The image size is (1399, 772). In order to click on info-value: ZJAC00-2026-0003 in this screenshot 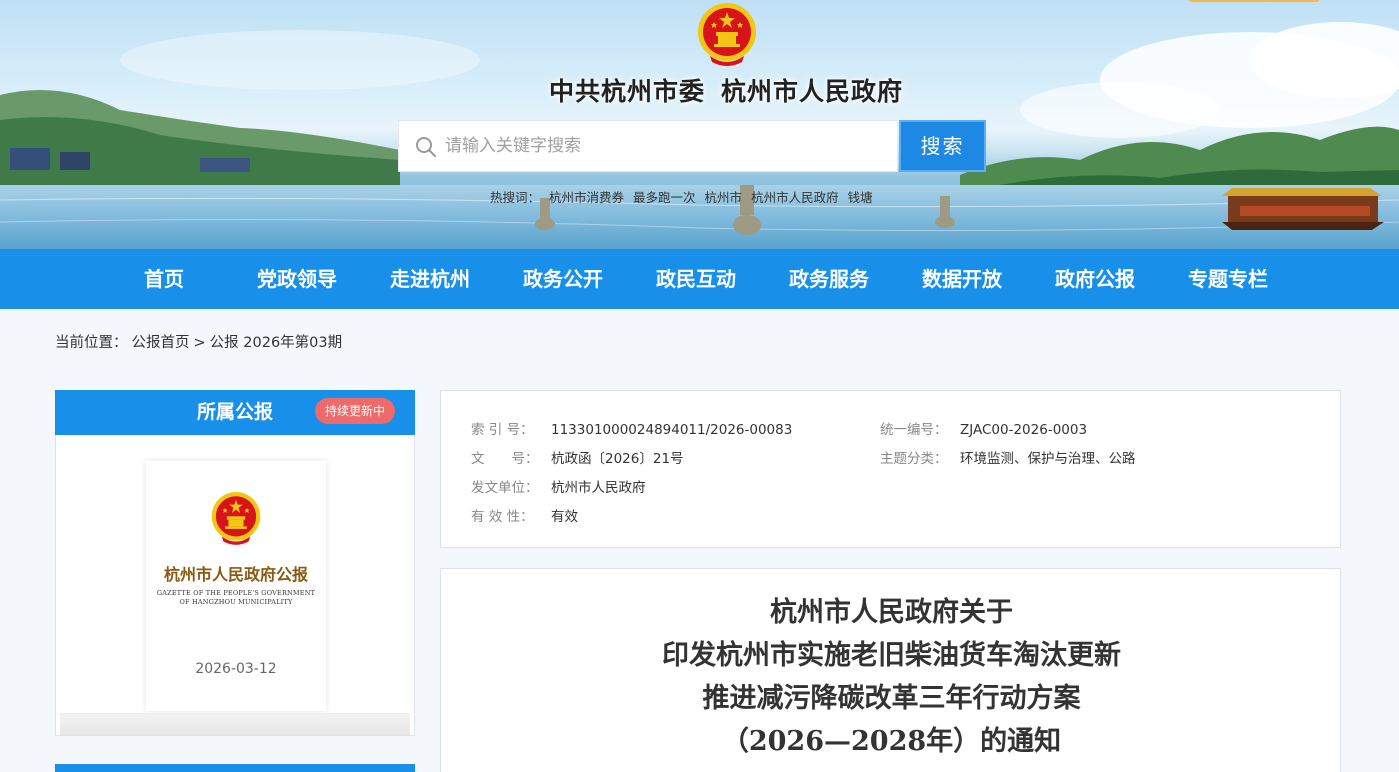, I will do `click(1024, 430)`.